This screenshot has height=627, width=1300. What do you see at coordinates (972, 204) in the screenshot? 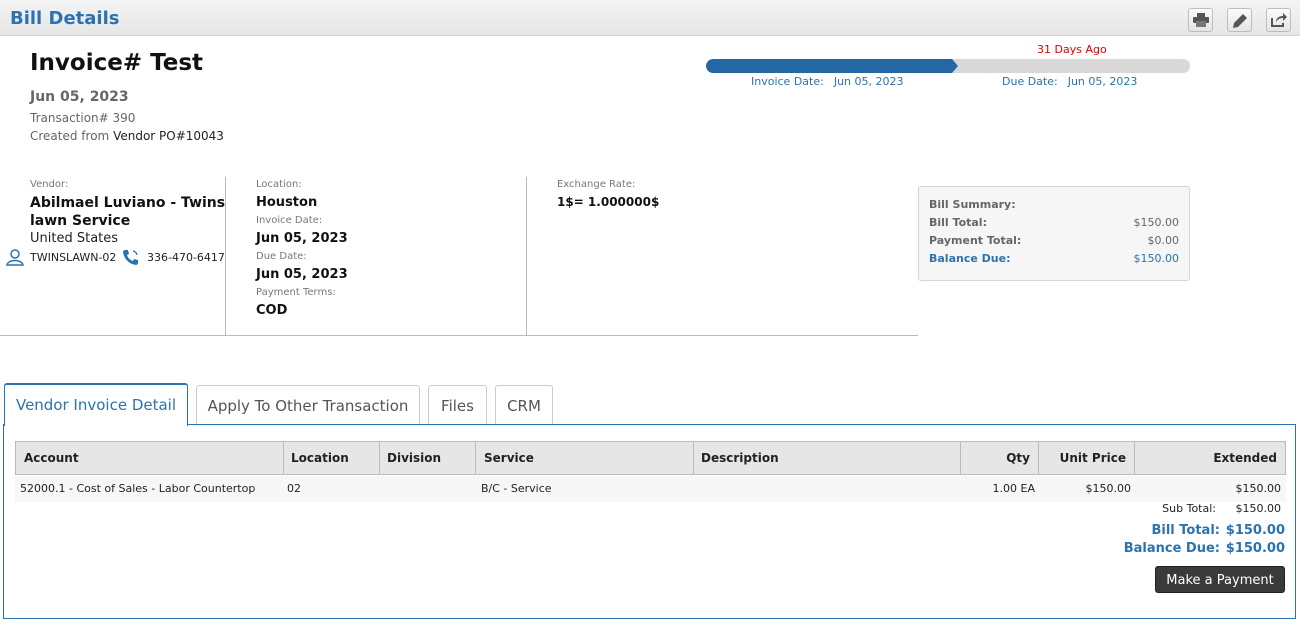
I see `summary-title: Bill Summary:` at bounding box center [972, 204].